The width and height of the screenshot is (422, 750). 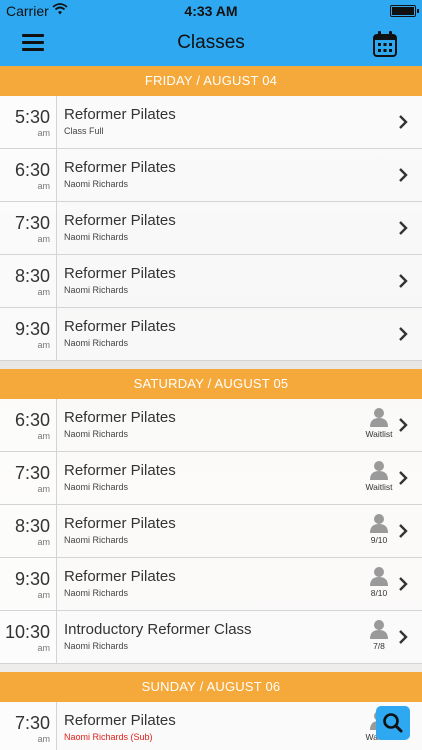 I want to click on time-column: 5:30 am, so click(x=28, y=122).